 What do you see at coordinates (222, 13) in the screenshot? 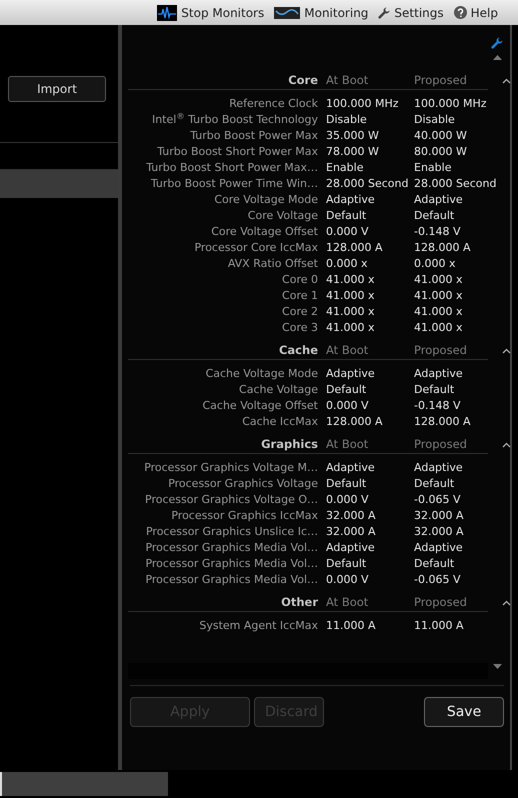
I see `toolbar-link: Stop Monitors` at bounding box center [222, 13].